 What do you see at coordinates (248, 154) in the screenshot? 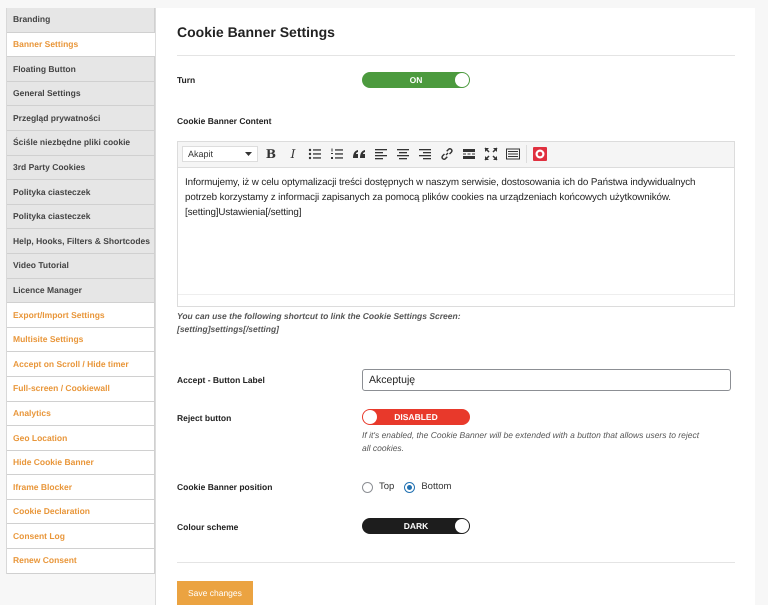
I see `caret-icon` at bounding box center [248, 154].